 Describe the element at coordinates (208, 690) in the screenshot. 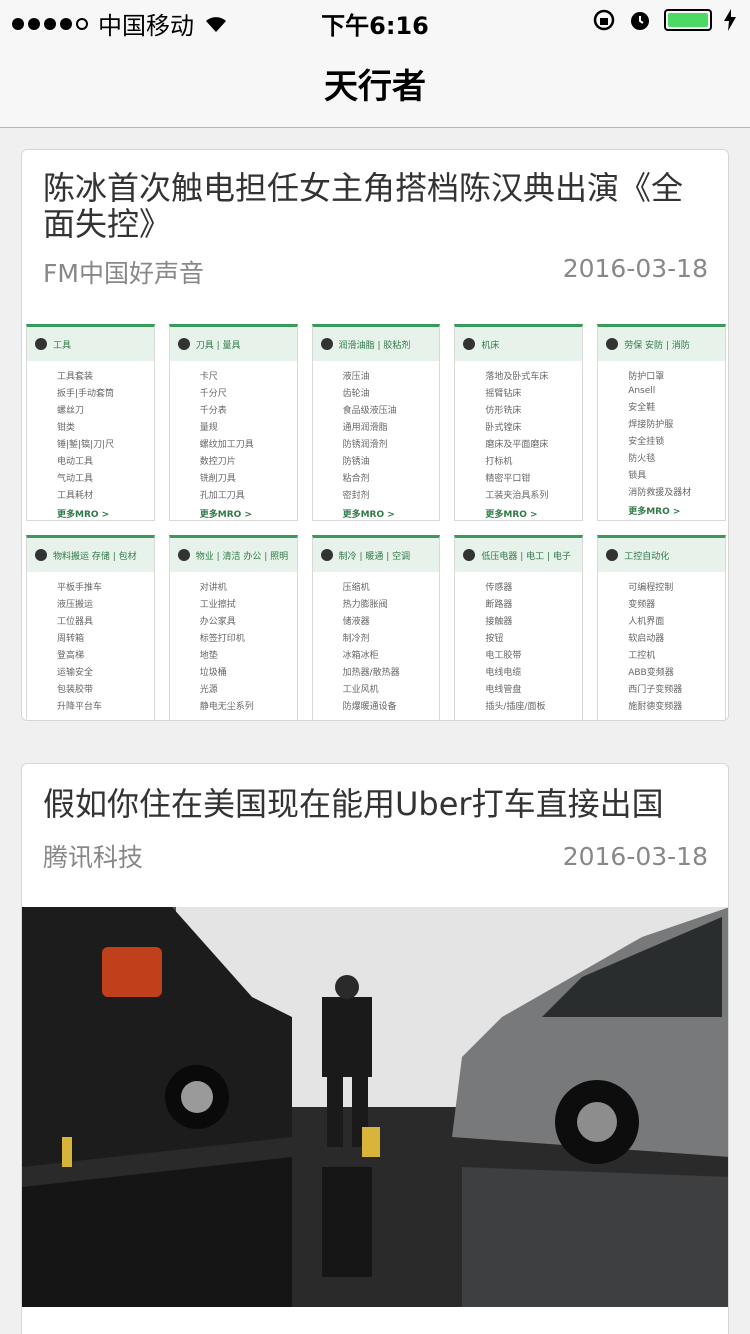

I see `mro-item: 光源` at that location.